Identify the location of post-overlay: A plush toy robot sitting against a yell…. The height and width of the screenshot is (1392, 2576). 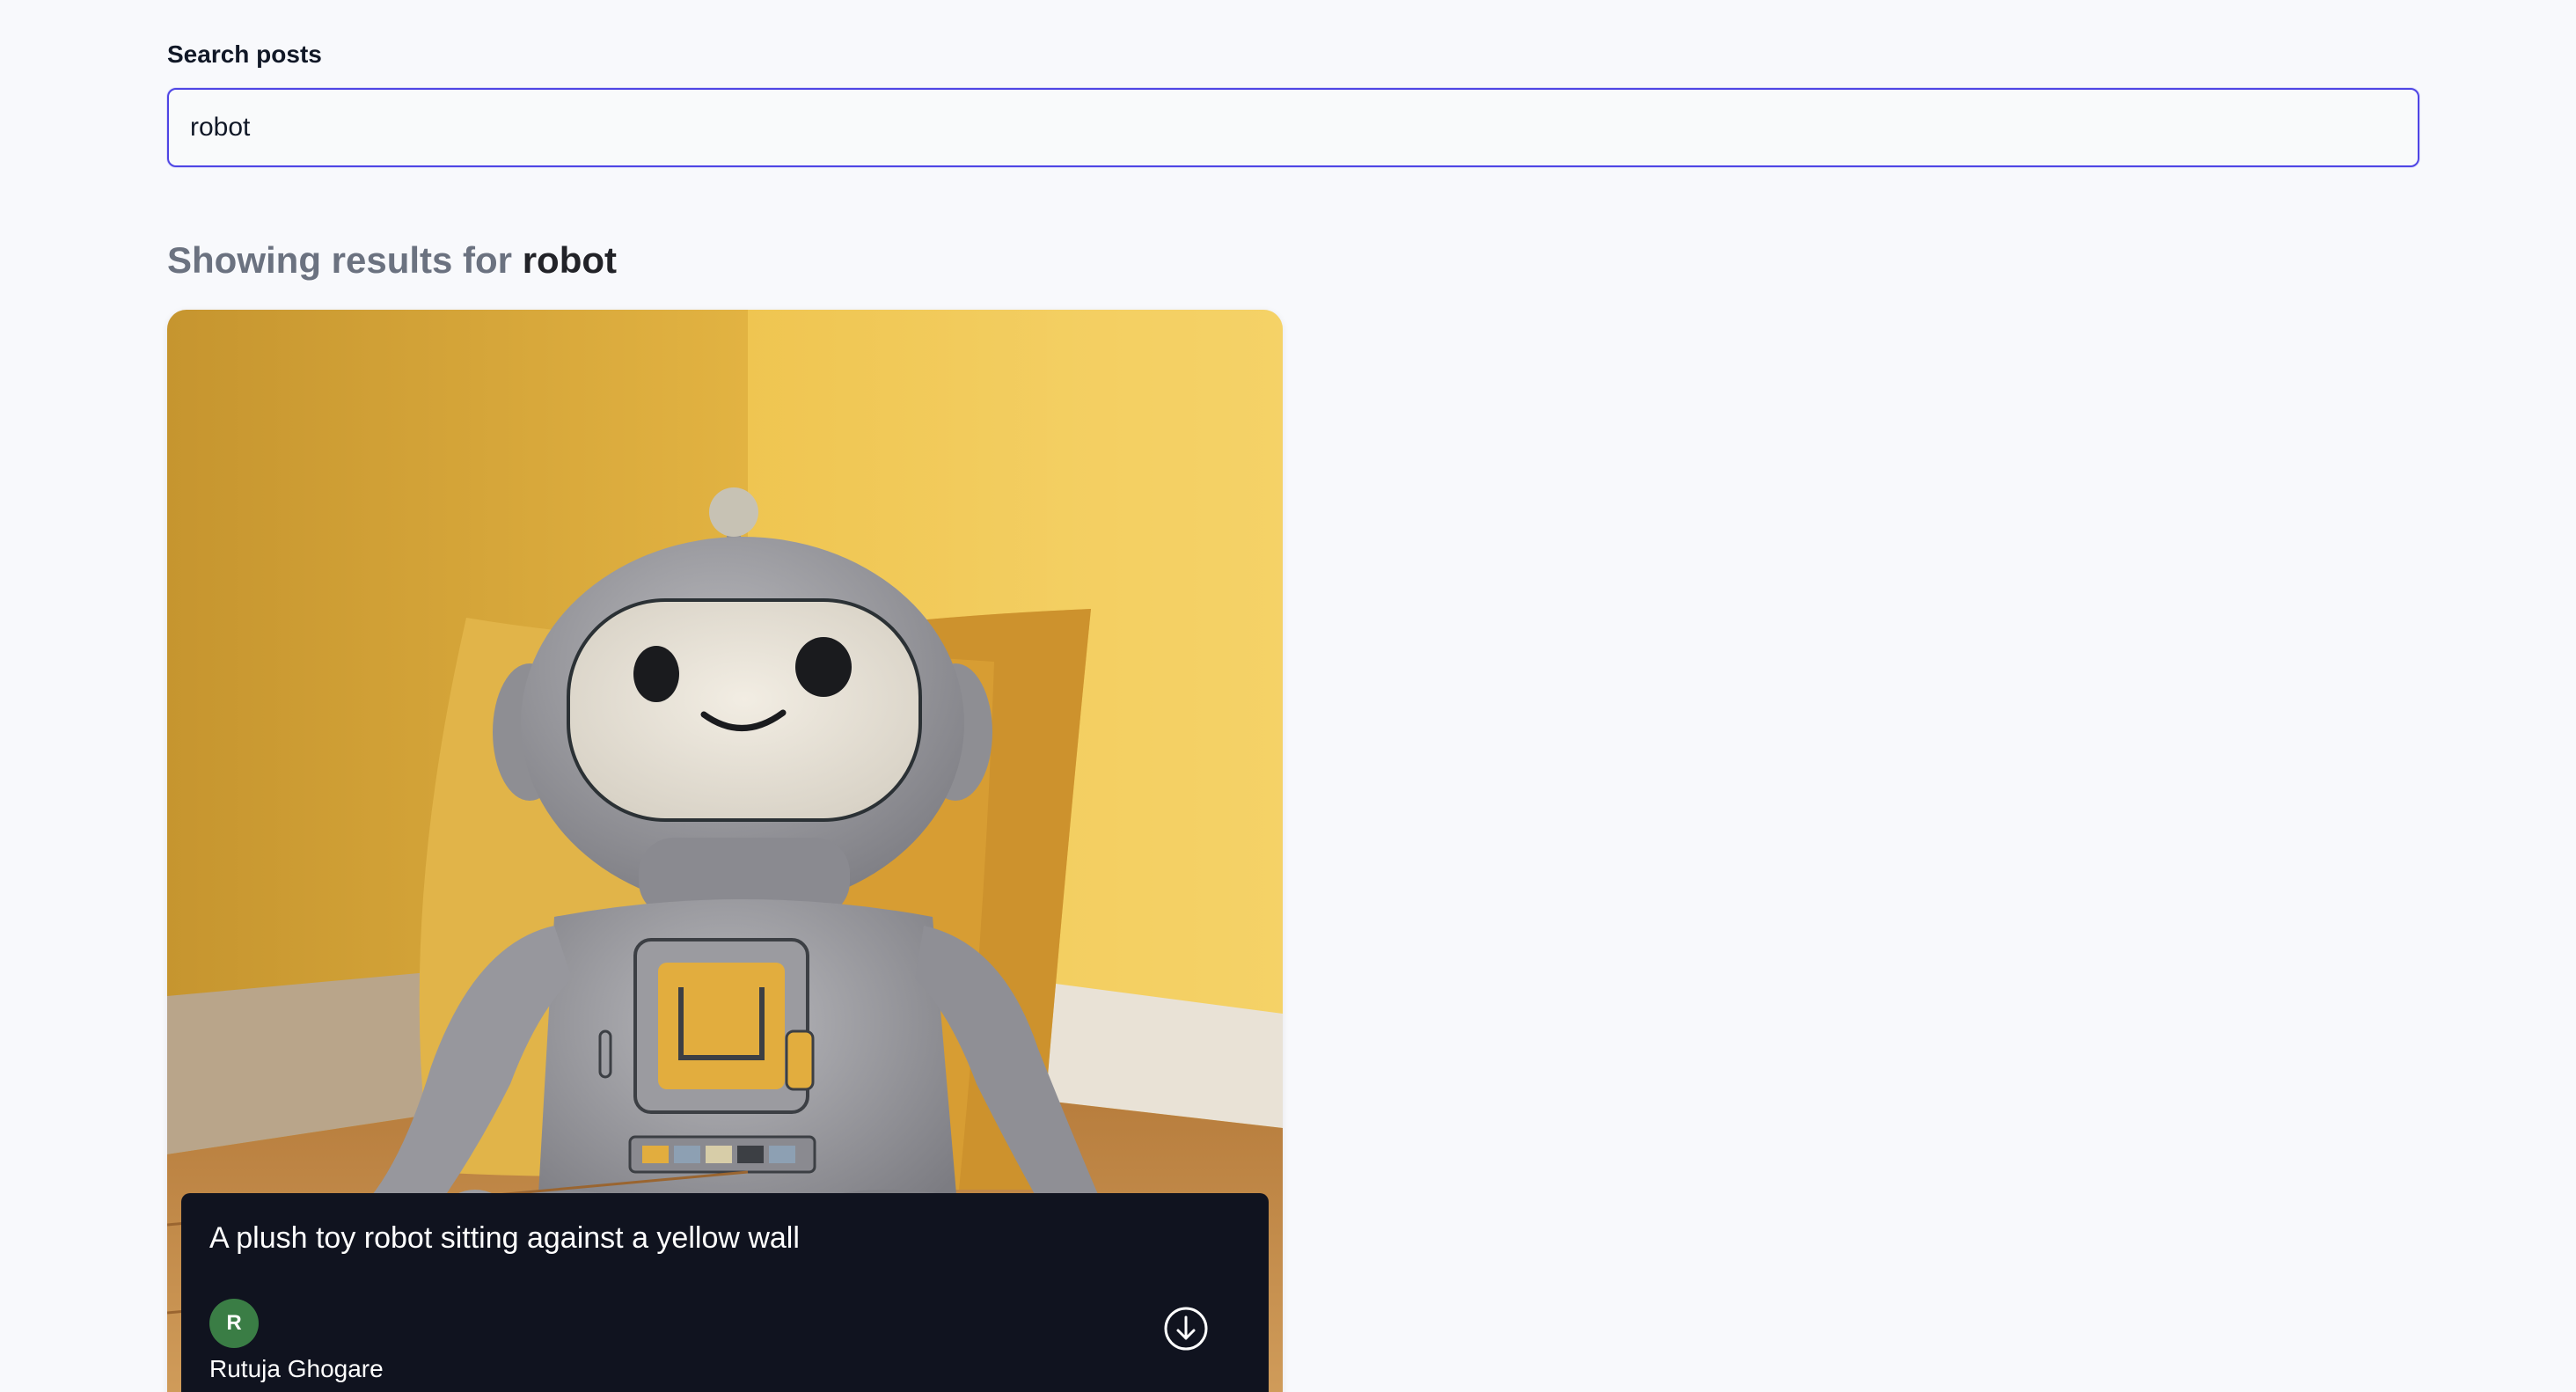
(725, 1293).